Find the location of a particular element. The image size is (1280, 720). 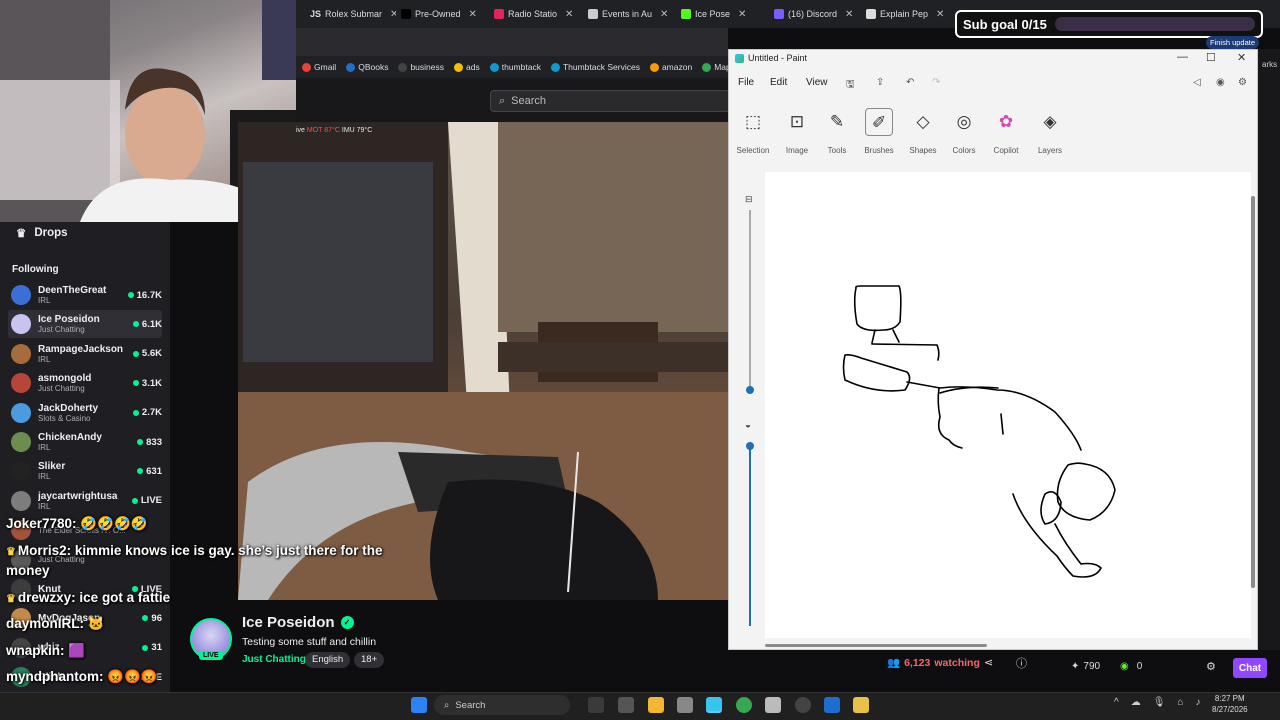

browser-tab: Events in Au ✕ is located at coordinates (631, 14).